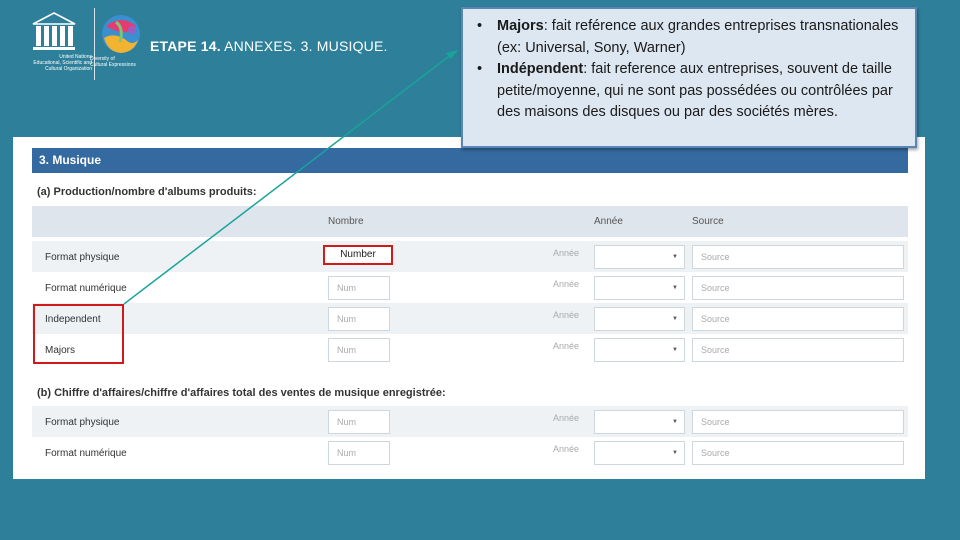 The width and height of the screenshot is (960, 540). What do you see at coordinates (304, 46) in the screenshot?
I see `slide-title-rest: ANNEXES. 3. MUSIQUE.` at bounding box center [304, 46].